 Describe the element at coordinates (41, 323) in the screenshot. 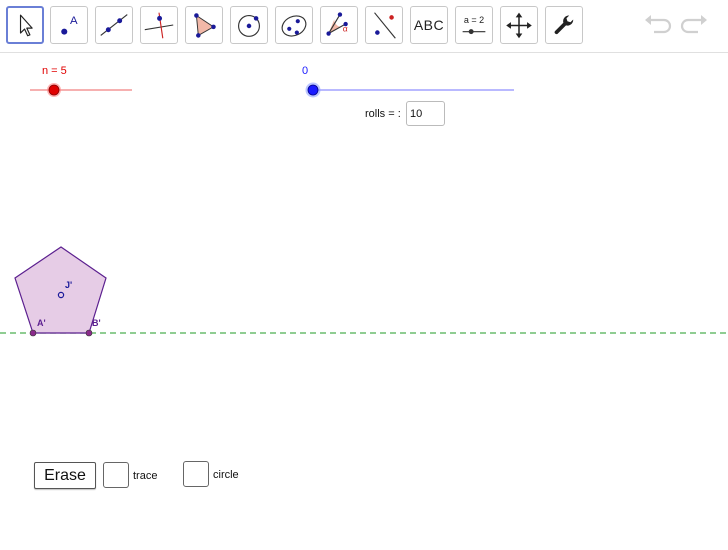

I see `point-a-label: A'` at that location.